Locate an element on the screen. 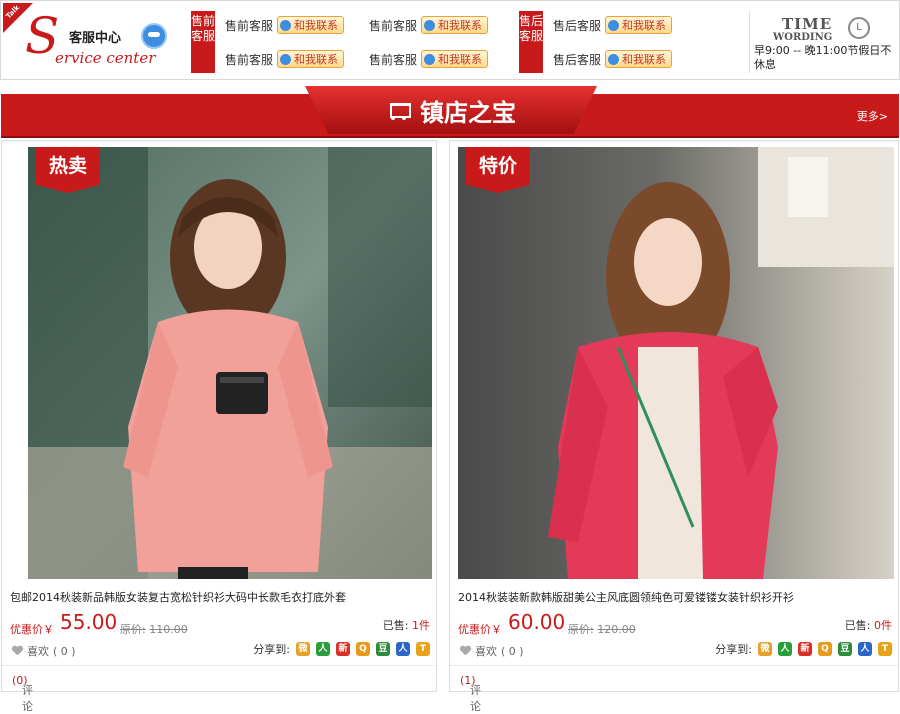  sold-count: 已售: 0件 is located at coordinates (868, 625).